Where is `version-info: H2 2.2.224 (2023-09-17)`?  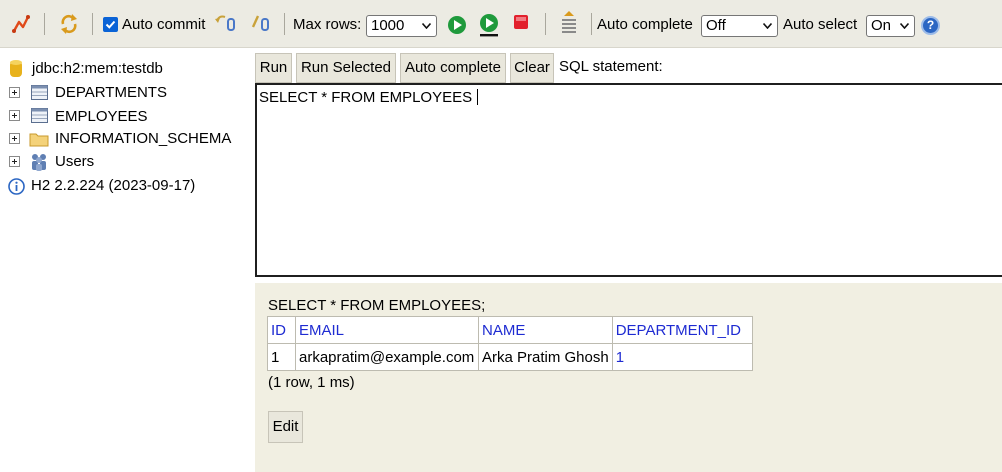 version-info: H2 2.2.224 (2023-09-17) is located at coordinates (113, 185).